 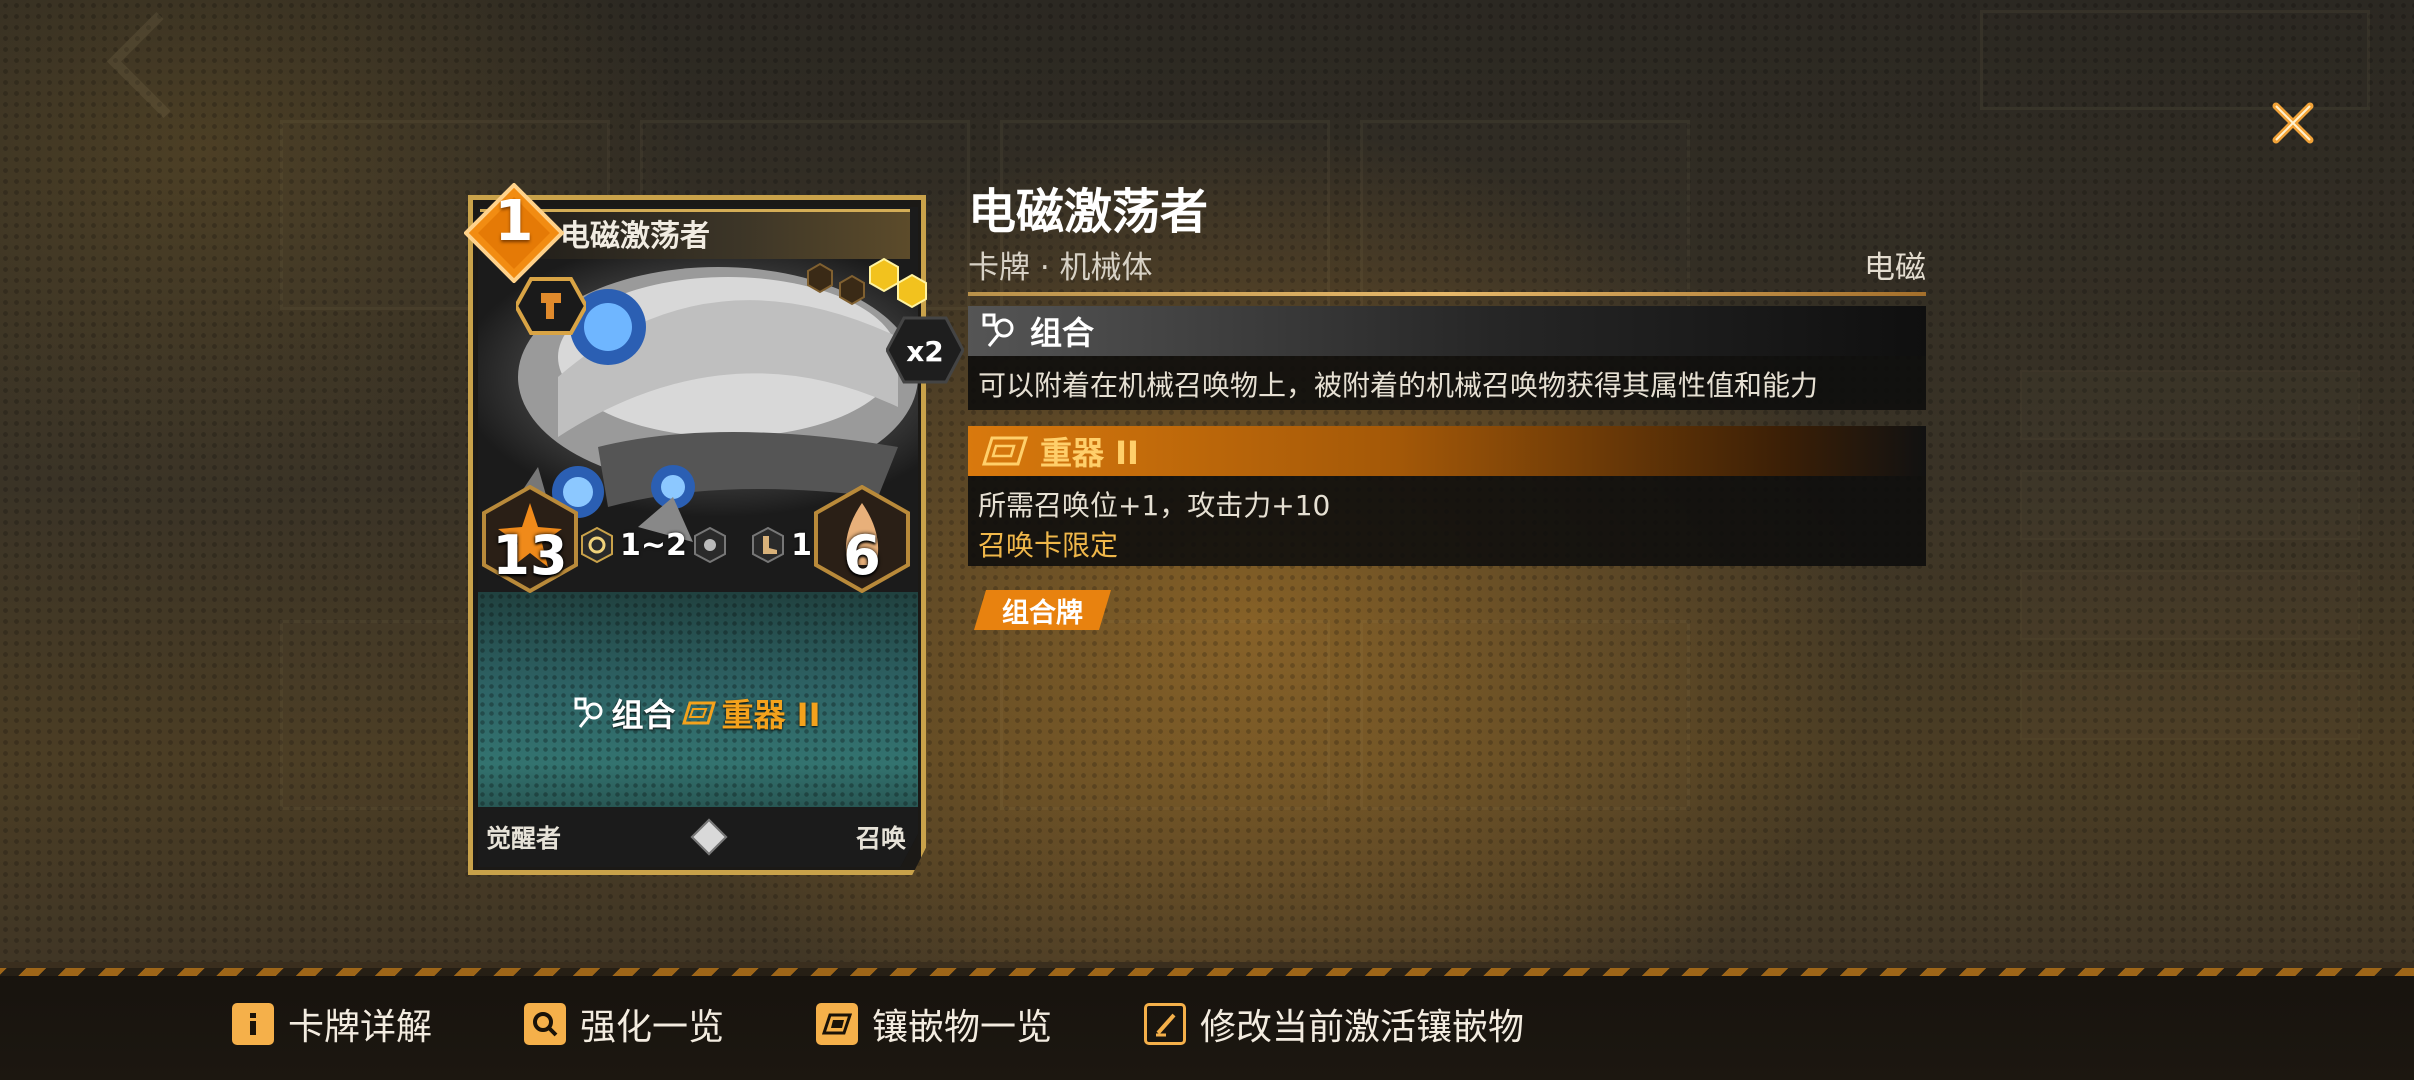 I want to click on card-name: 电磁激荡者, so click(x=635, y=236).